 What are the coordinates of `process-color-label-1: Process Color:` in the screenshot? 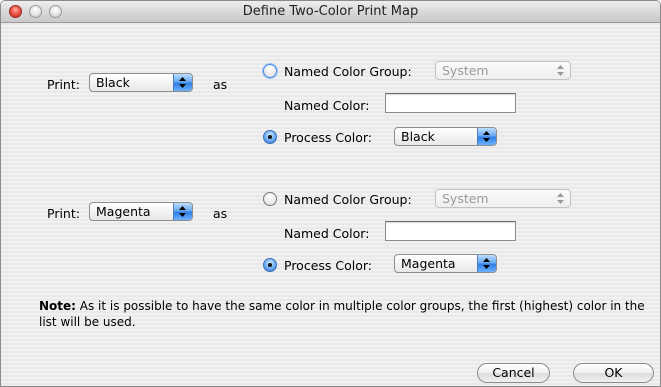 It's located at (328, 137).